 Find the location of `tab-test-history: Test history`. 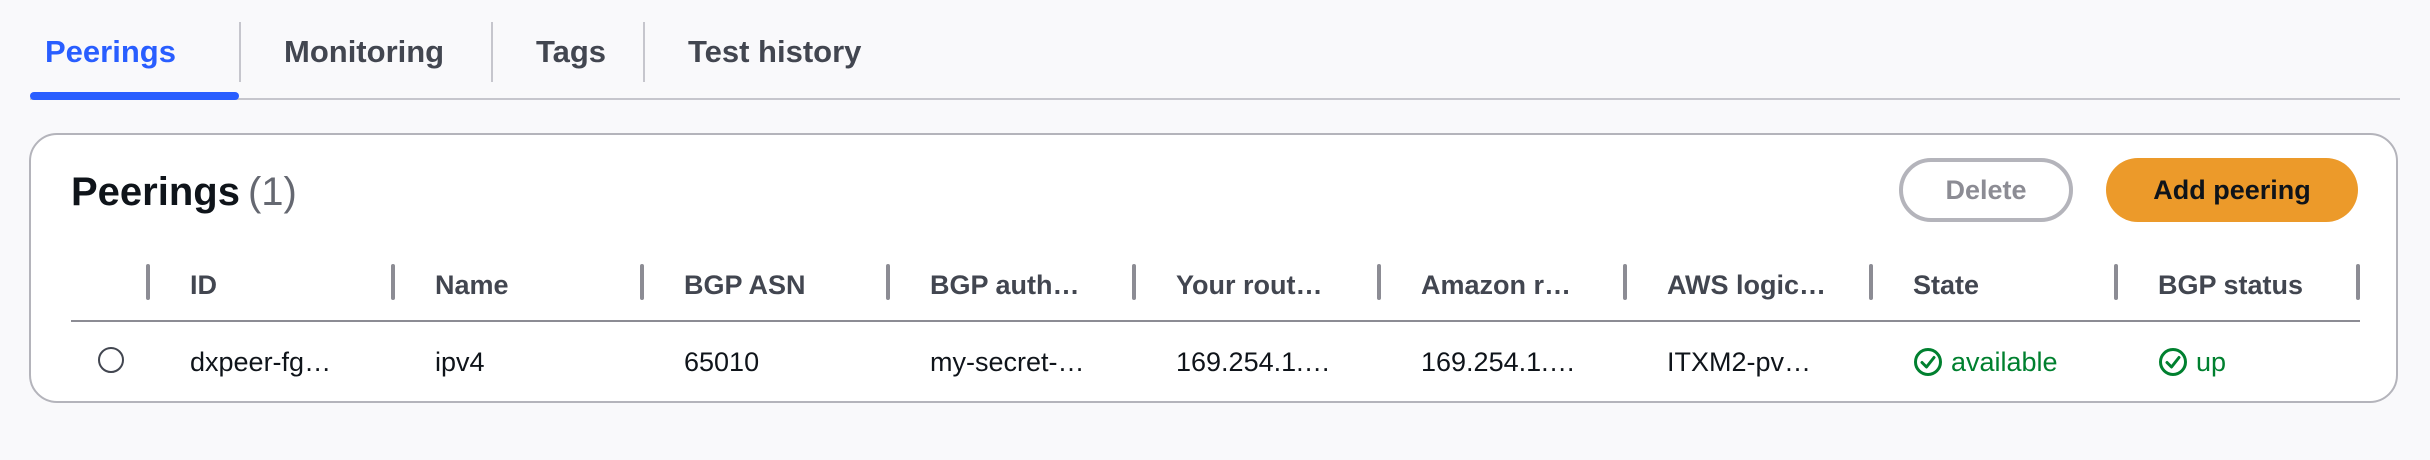

tab-test-history: Test history is located at coordinates (774, 52).